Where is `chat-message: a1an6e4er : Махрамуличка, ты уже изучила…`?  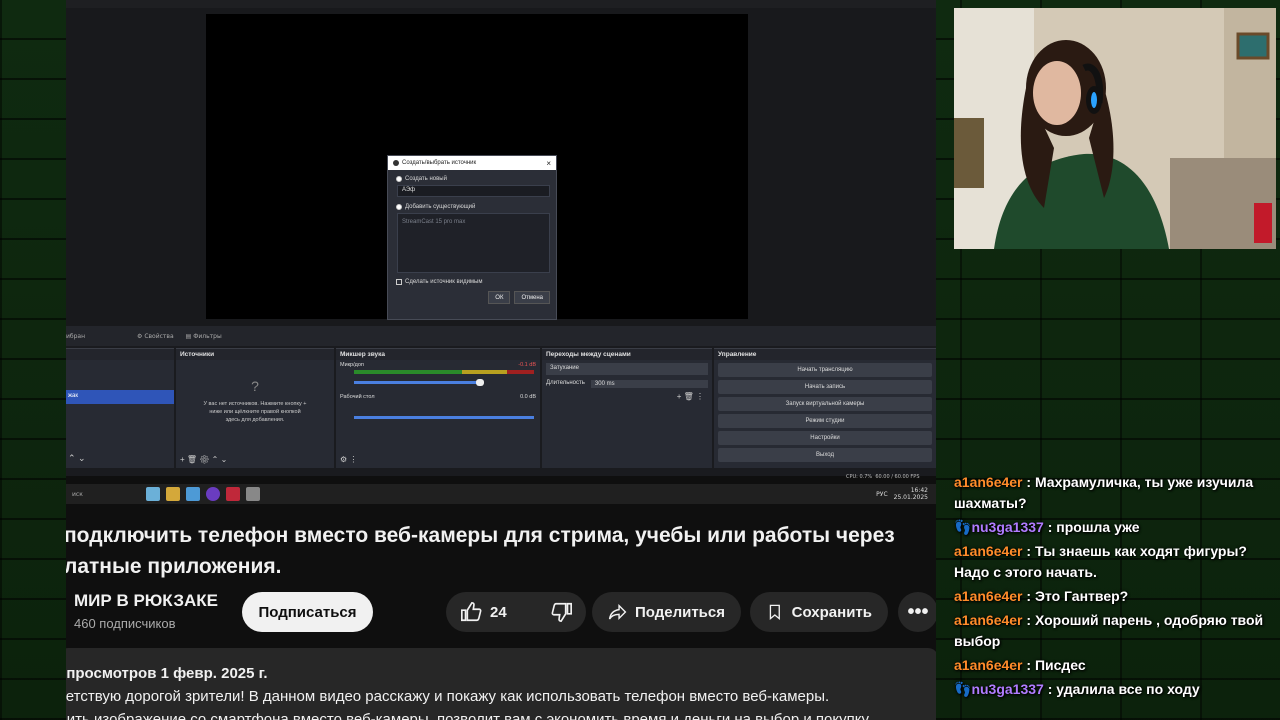 chat-message: a1an6e4er : Махрамуличка, ты уже изучила… is located at coordinates (1104, 492).